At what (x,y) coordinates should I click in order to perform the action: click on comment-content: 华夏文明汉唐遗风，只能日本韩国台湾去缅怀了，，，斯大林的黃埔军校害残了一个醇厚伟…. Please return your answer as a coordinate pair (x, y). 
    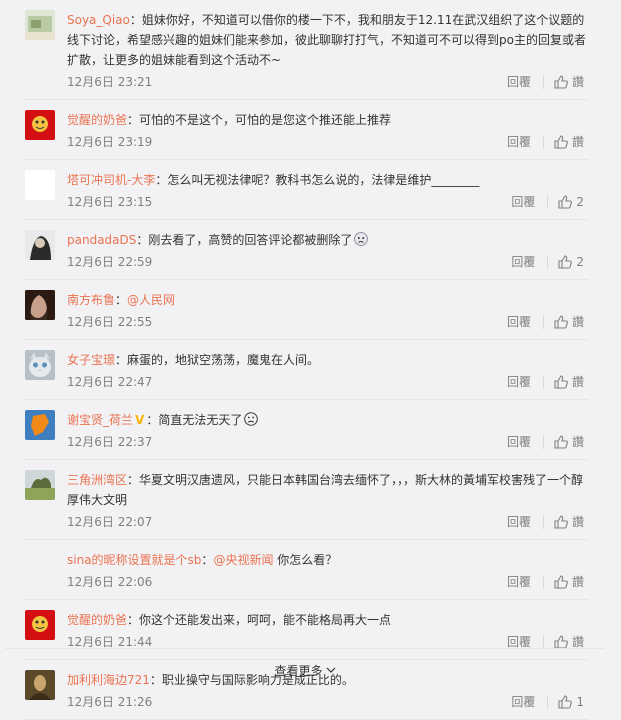
    Looking at the image, I should click on (325, 490).